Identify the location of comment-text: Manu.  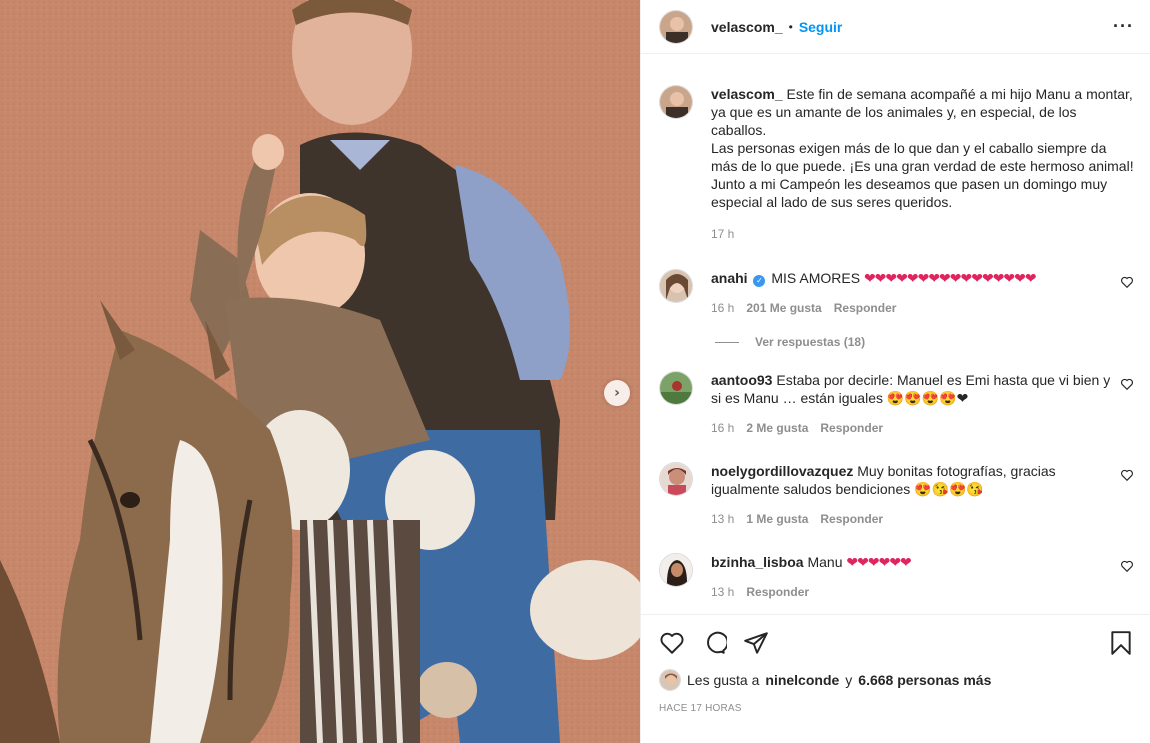
(825, 562).